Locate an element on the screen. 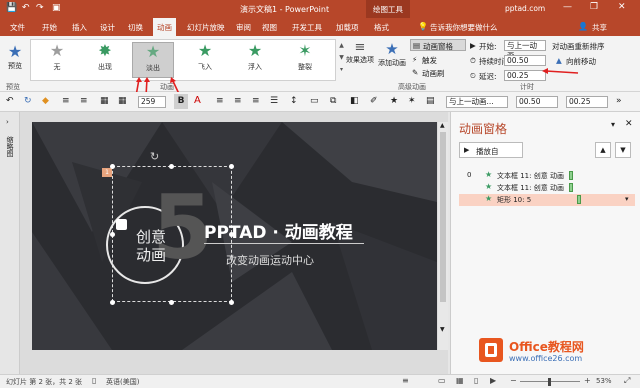  minimize-icon: — is located at coordinates (567, 7).